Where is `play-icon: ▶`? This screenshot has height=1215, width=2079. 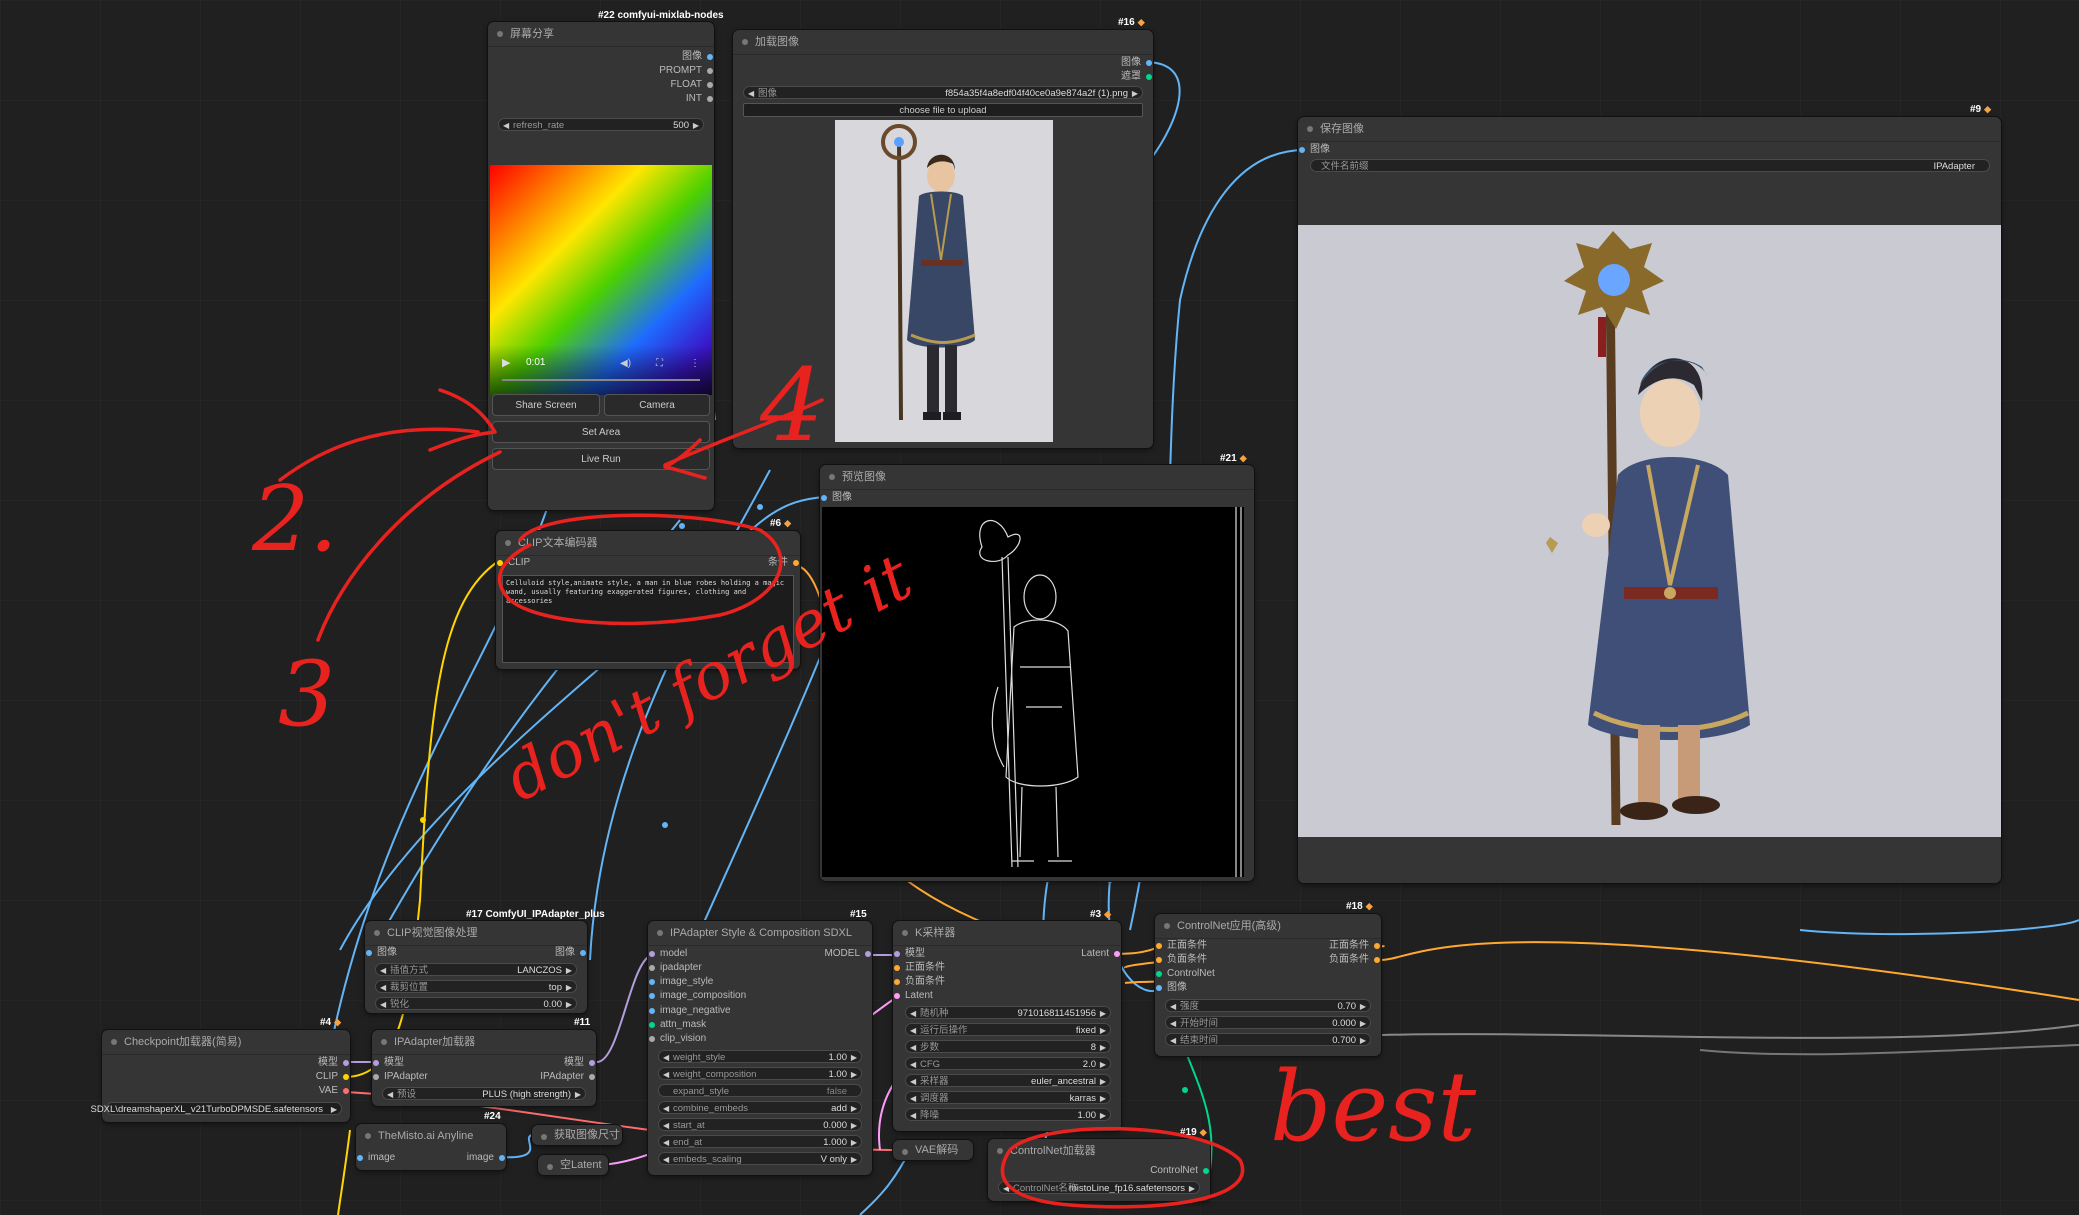 play-icon: ▶ is located at coordinates (506, 362).